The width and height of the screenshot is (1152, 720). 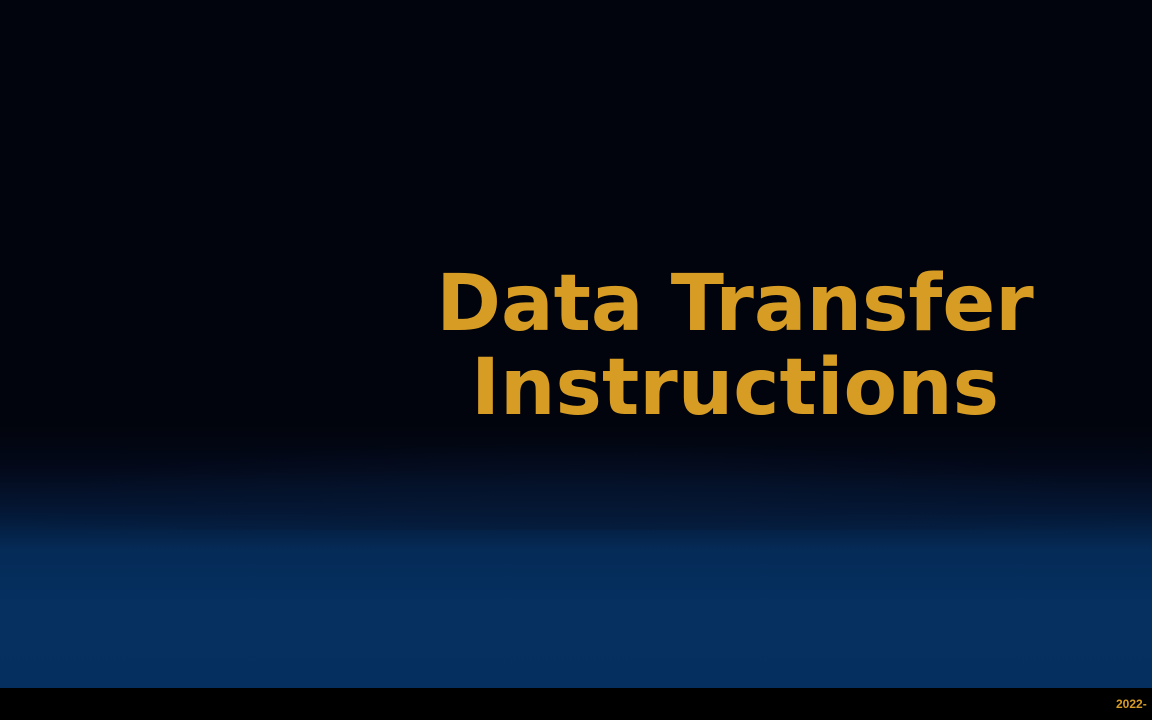 I want to click on title-line-1: Data Transfer, so click(x=735, y=304).